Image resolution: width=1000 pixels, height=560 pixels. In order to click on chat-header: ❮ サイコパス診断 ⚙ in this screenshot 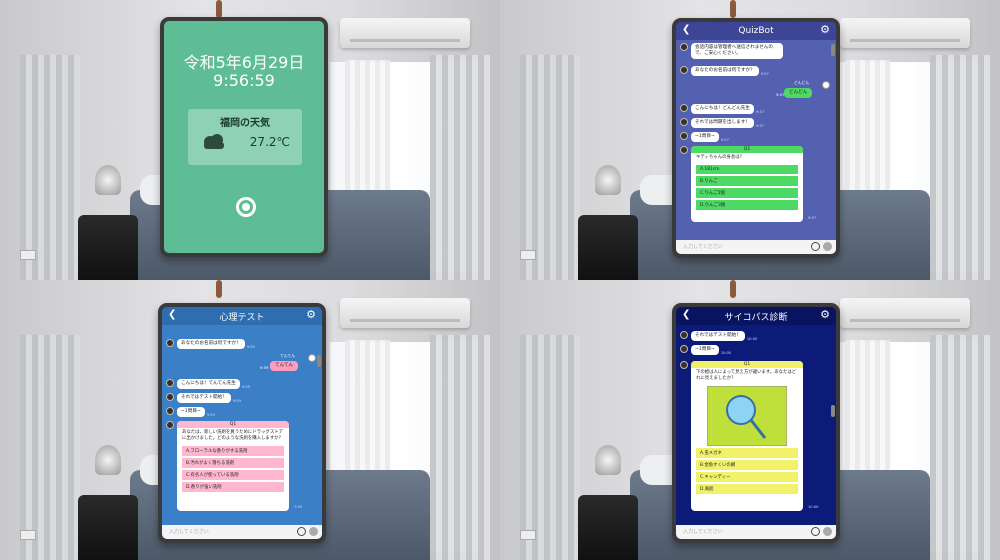, I will do `click(756, 316)`.